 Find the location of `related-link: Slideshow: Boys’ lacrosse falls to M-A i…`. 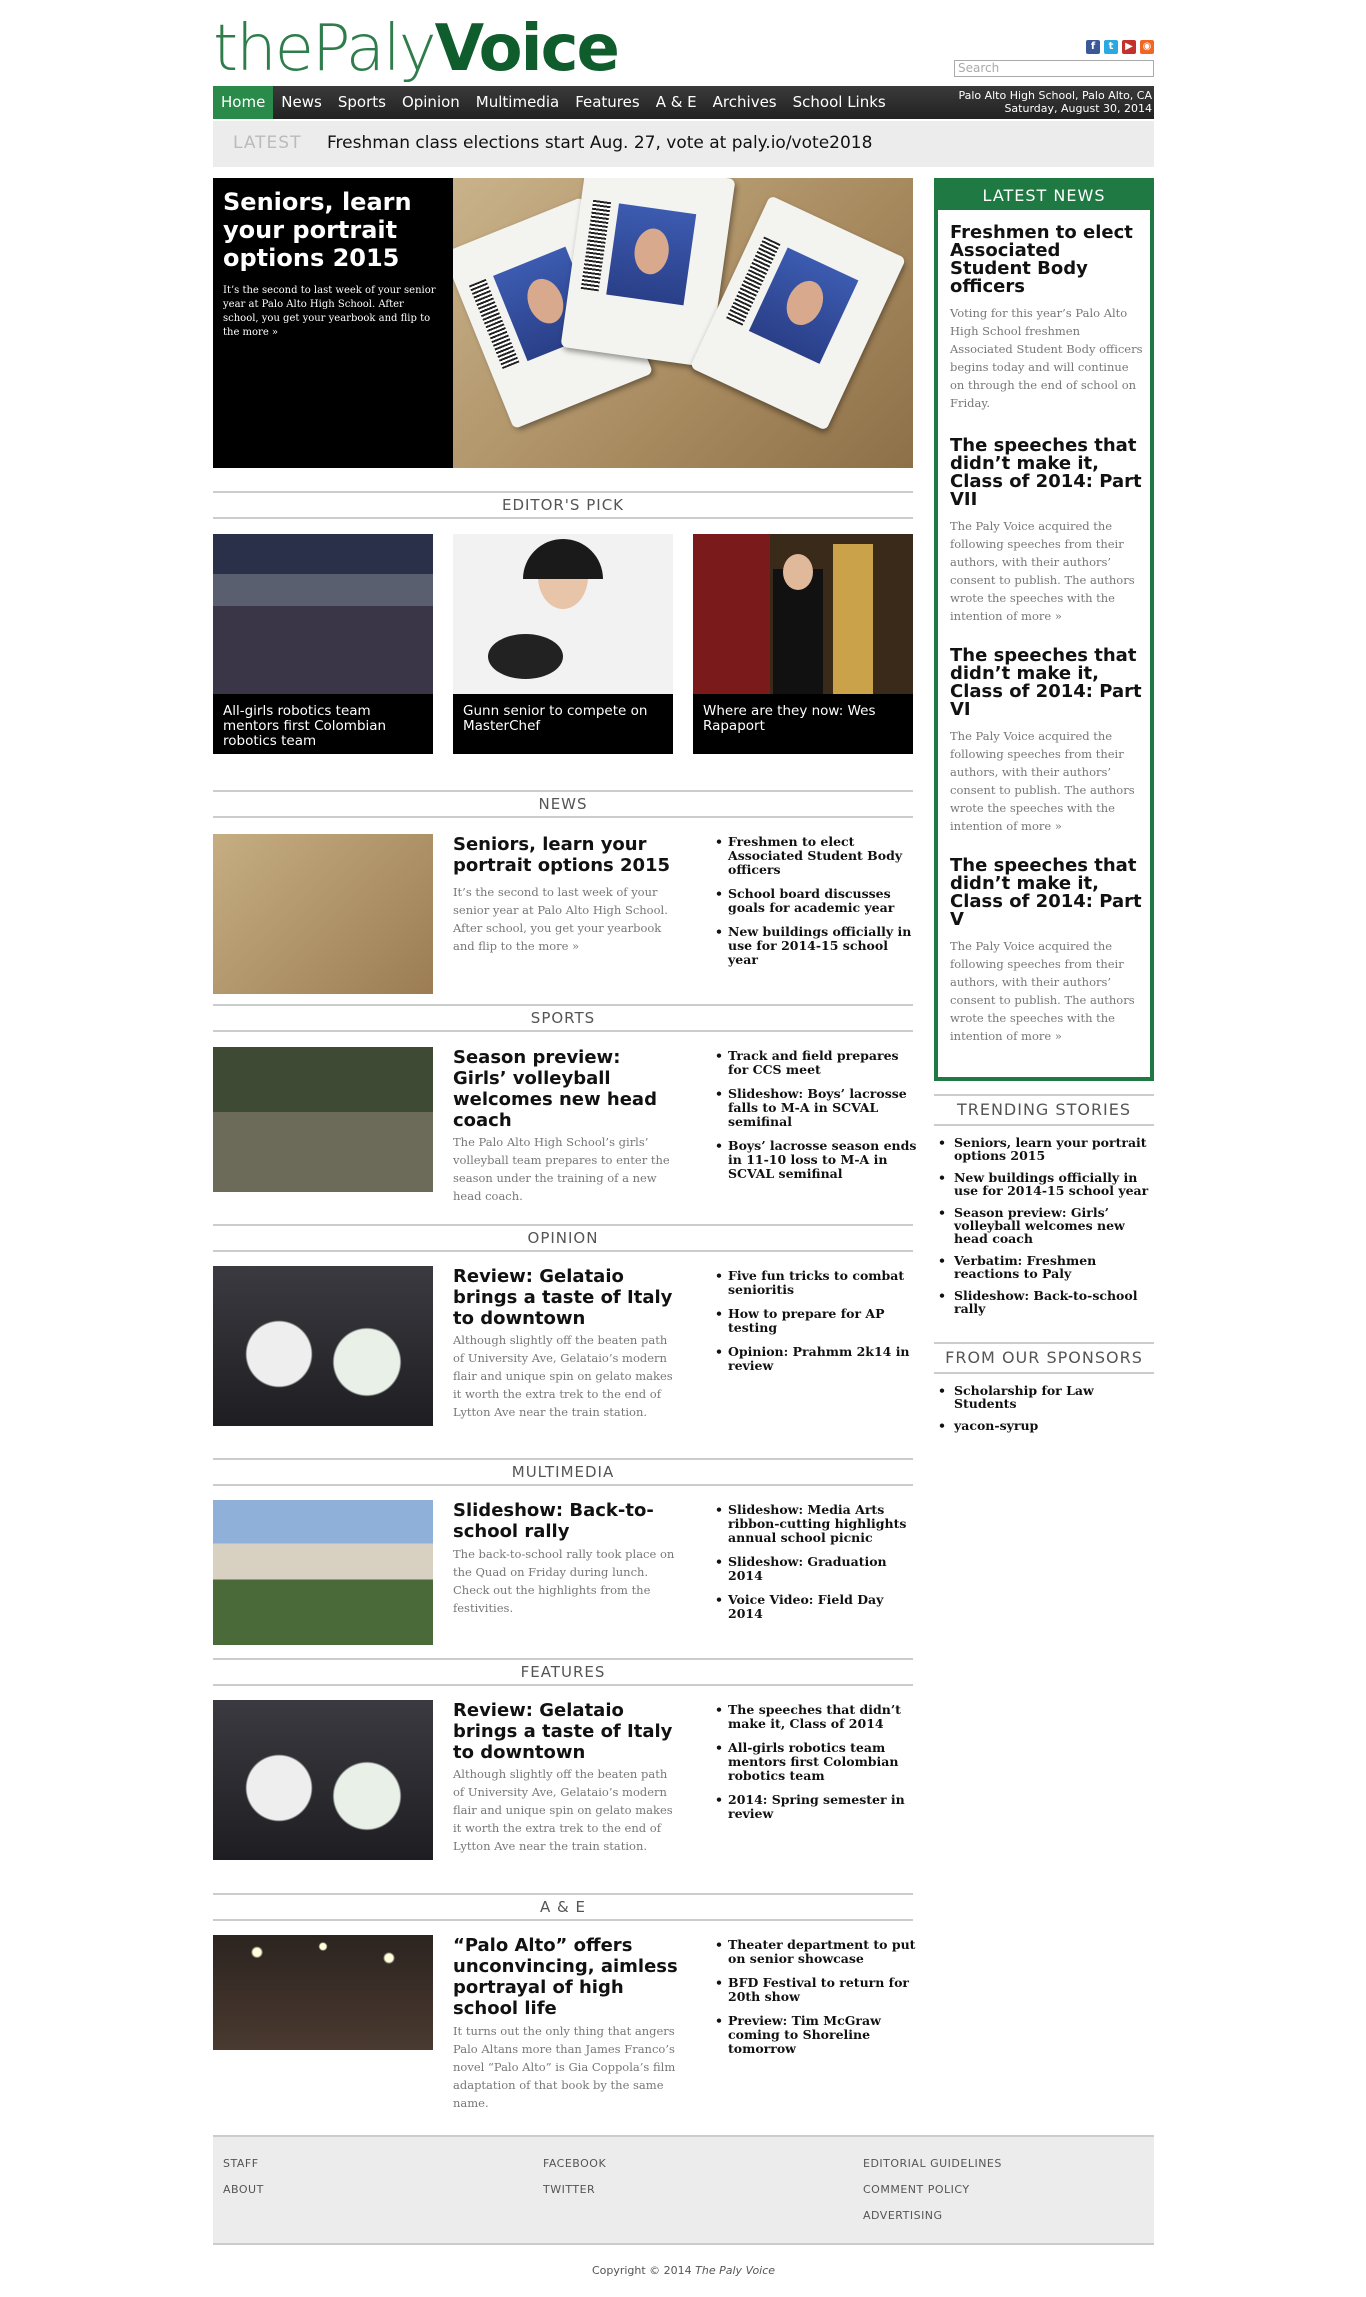

related-link: Slideshow: Boys’ lacrosse falls to M-A i… is located at coordinates (815, 1108).